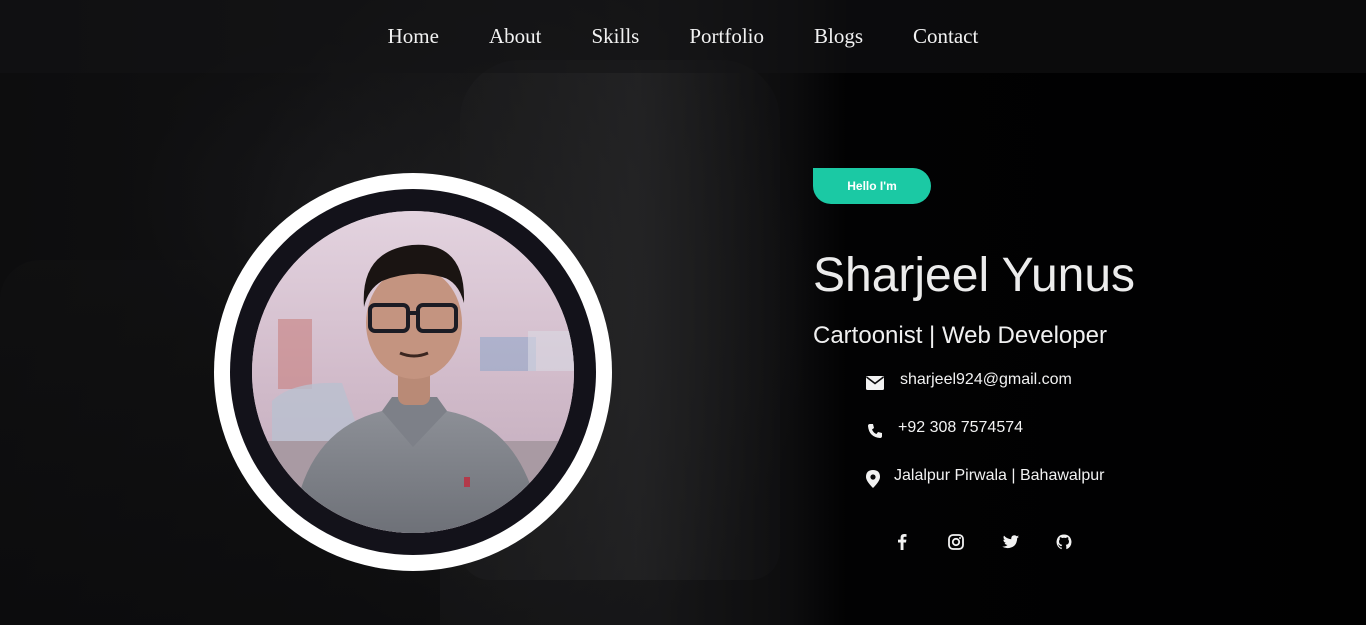 Image resolution: width=1366 pixels, height=625 pixels. I want to click on hello-badge: Hello I'm, so click(872, 186).